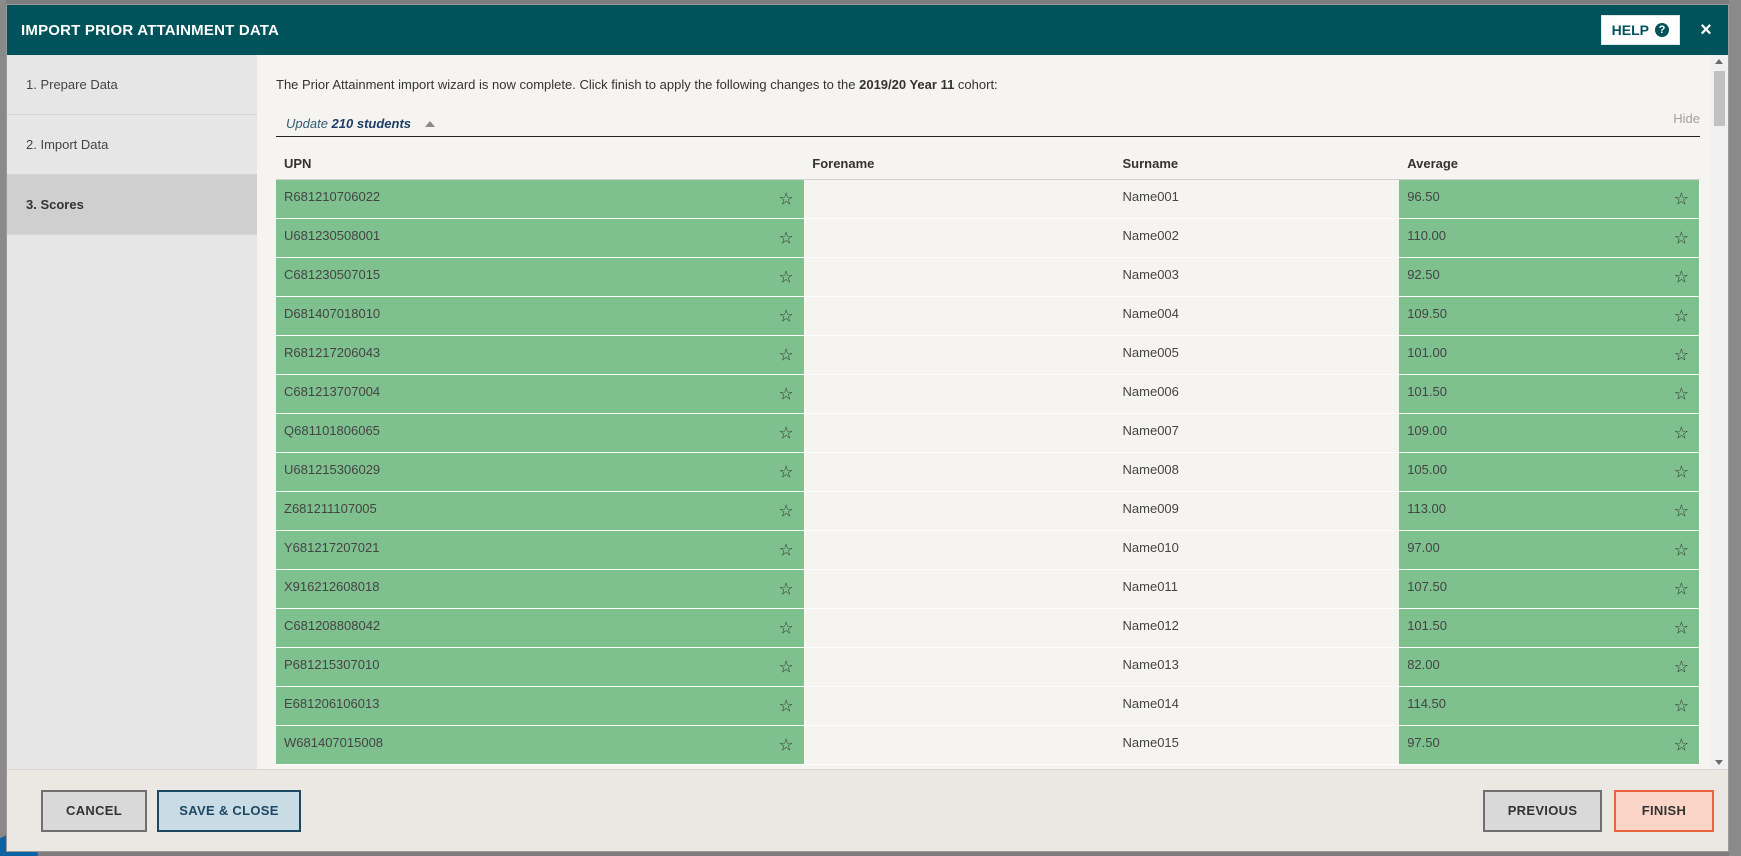  What do you see at coordinates (1706, 30) in the screenshot?
I see `close-icon: ×` at bounding box center [1706, 30].